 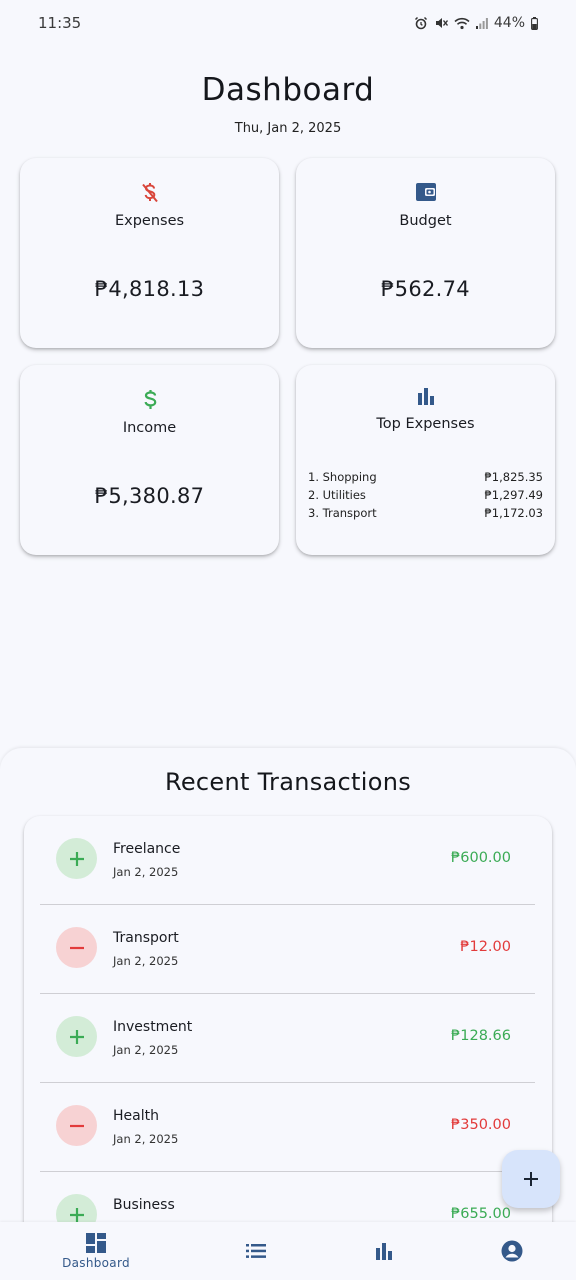 What do you see at coordinates (153, 1027) in the screenshot?
I see `transaction-name: Investment` at bounding box center [153, 1027].